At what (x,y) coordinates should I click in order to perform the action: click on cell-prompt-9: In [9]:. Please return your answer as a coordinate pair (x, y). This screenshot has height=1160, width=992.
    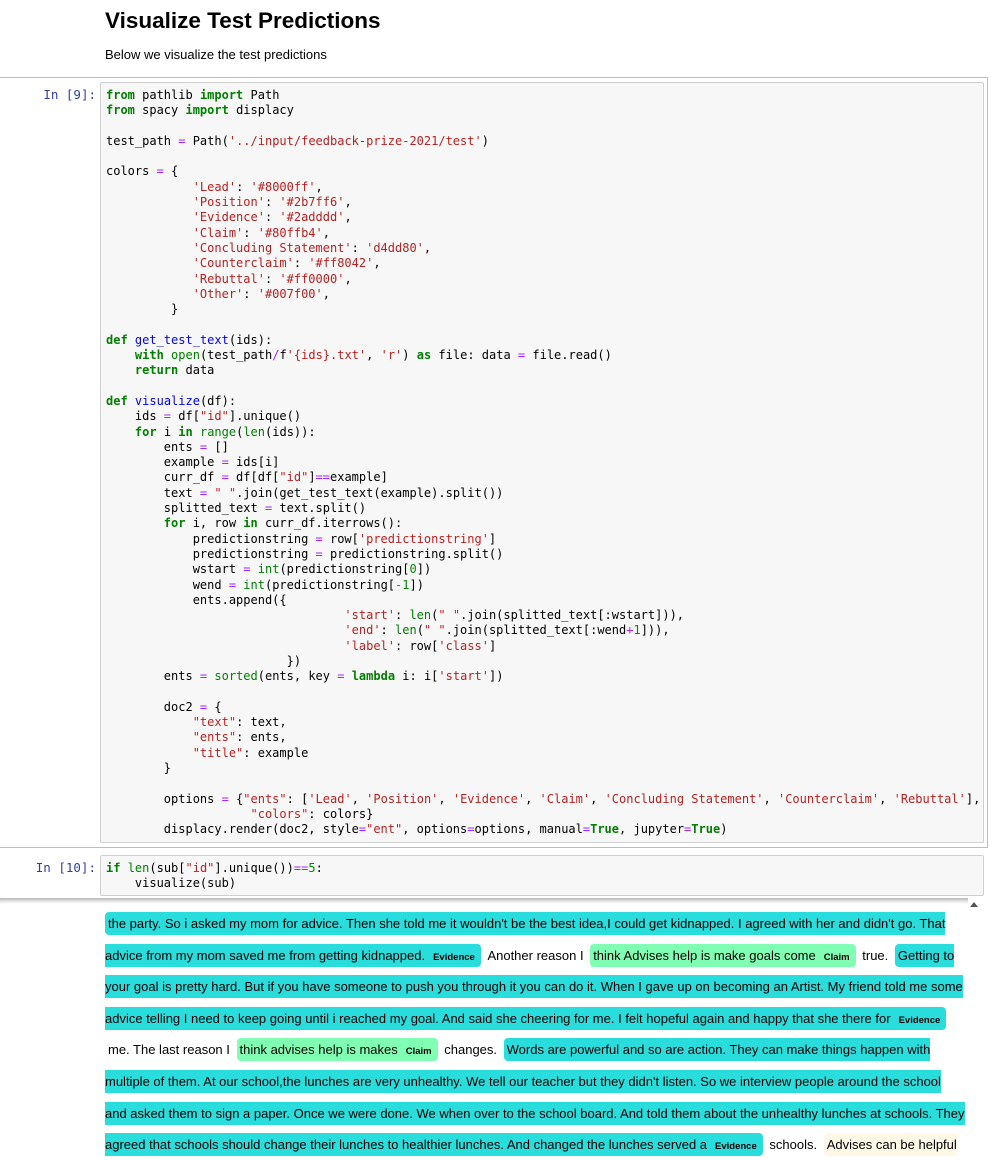
    Looking at the image, I should click on (69, 94).